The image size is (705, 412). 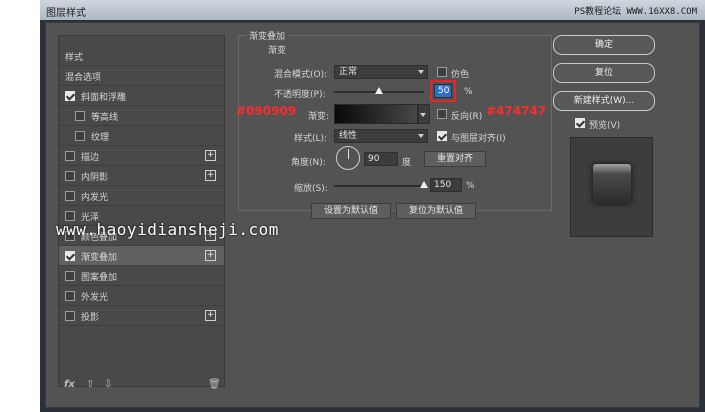 I want to click on gradient-subtitle: 渐变, so click(x=277, y=51).